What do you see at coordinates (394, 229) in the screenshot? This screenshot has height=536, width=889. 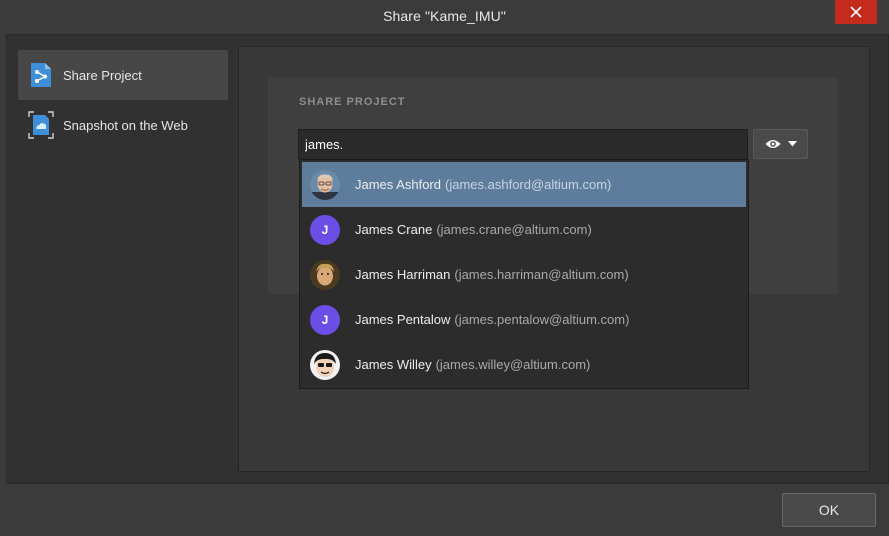 I see `suggestion-name: James Crane` at bounding box center [394, 229].